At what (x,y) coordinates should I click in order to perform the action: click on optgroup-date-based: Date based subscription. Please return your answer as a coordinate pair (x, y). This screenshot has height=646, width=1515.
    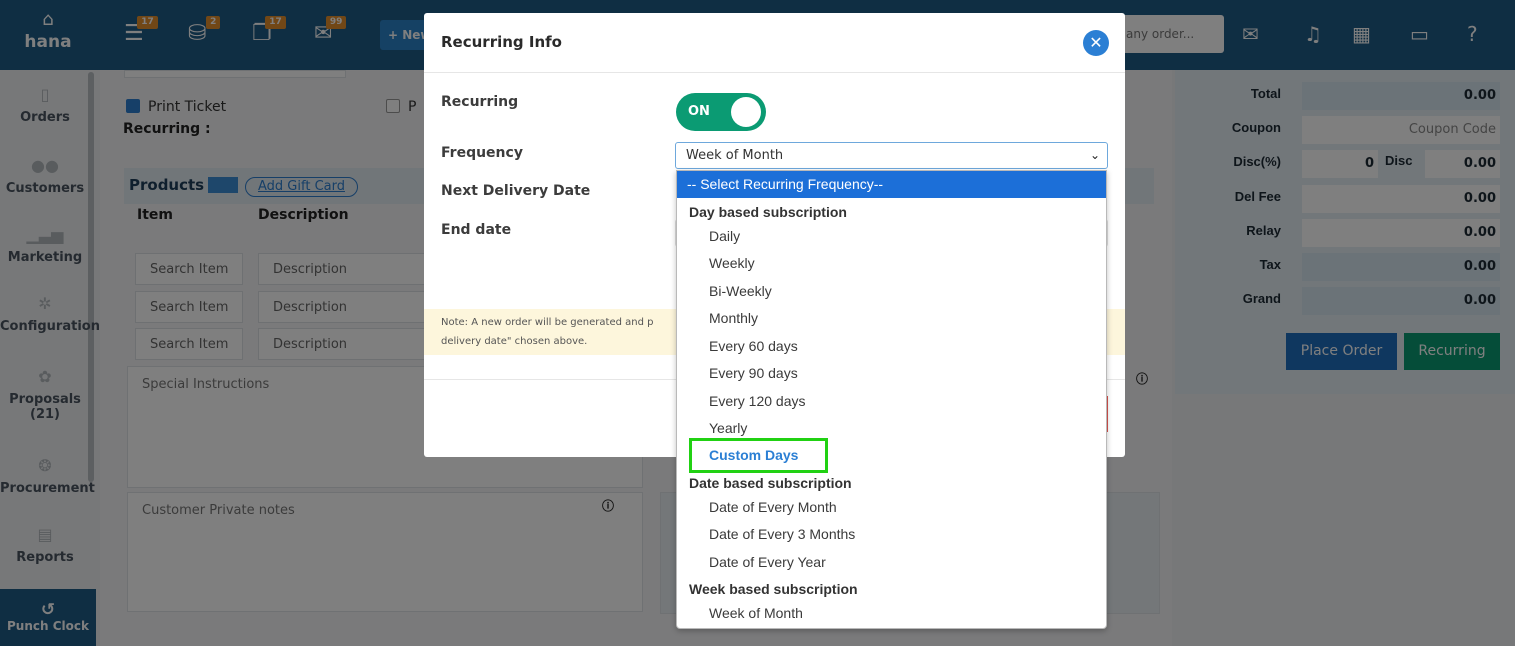
    Looking at the image, I should click on (770, 483).